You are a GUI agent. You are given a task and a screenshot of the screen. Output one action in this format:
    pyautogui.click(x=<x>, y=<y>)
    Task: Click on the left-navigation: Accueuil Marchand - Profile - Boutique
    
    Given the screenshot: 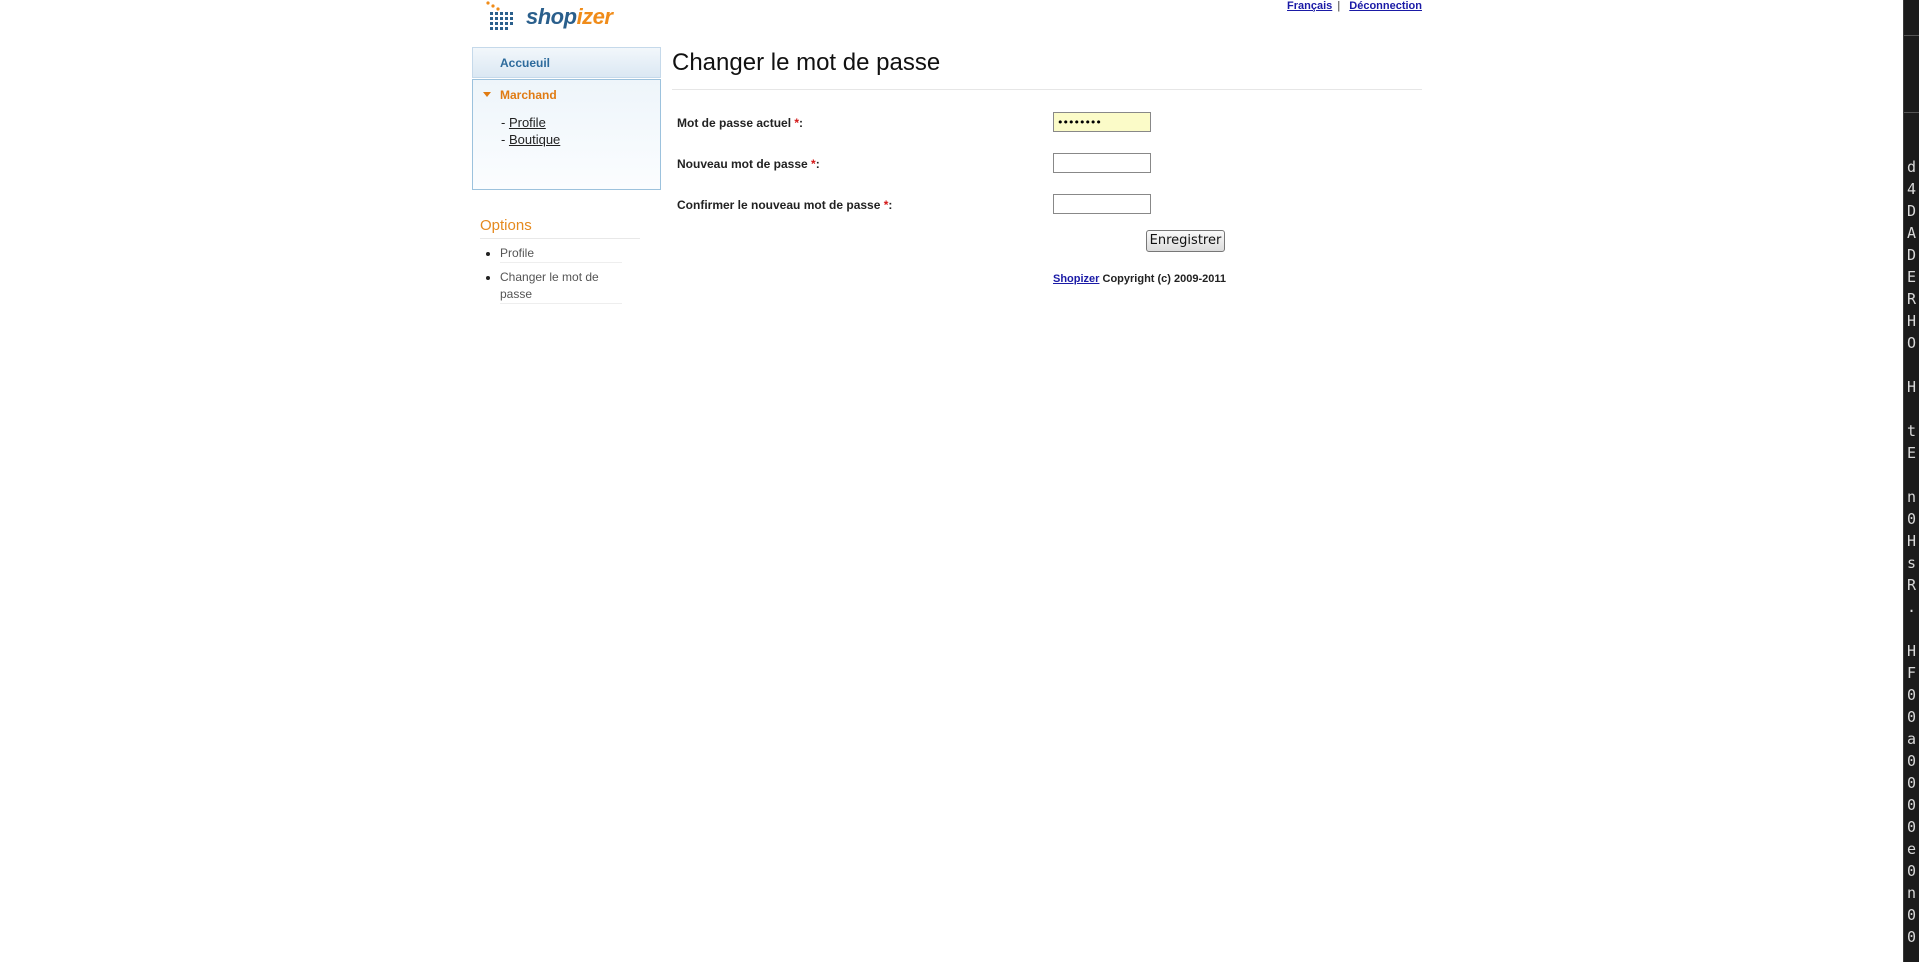 What is the action you would take?
    pyautogui.click(x=566, y=118)
    